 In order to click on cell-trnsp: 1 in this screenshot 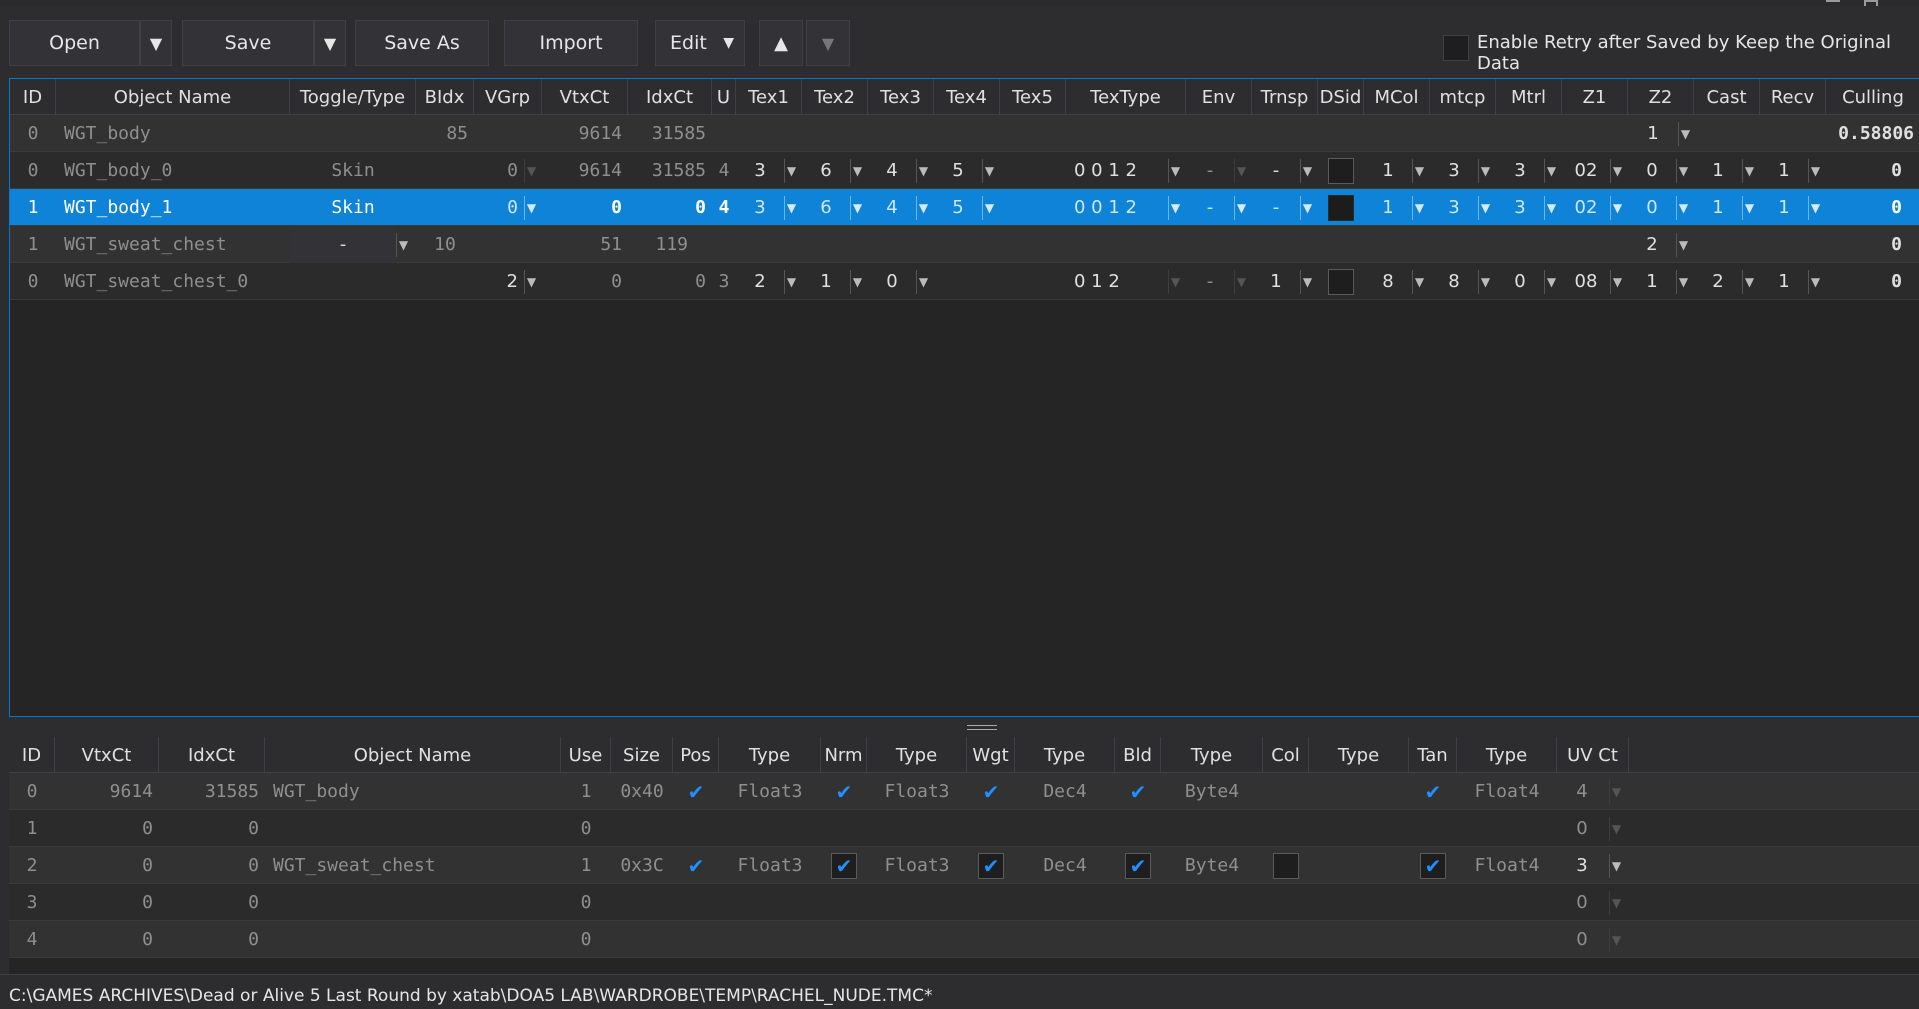, I will do `click(1276, 281)`.